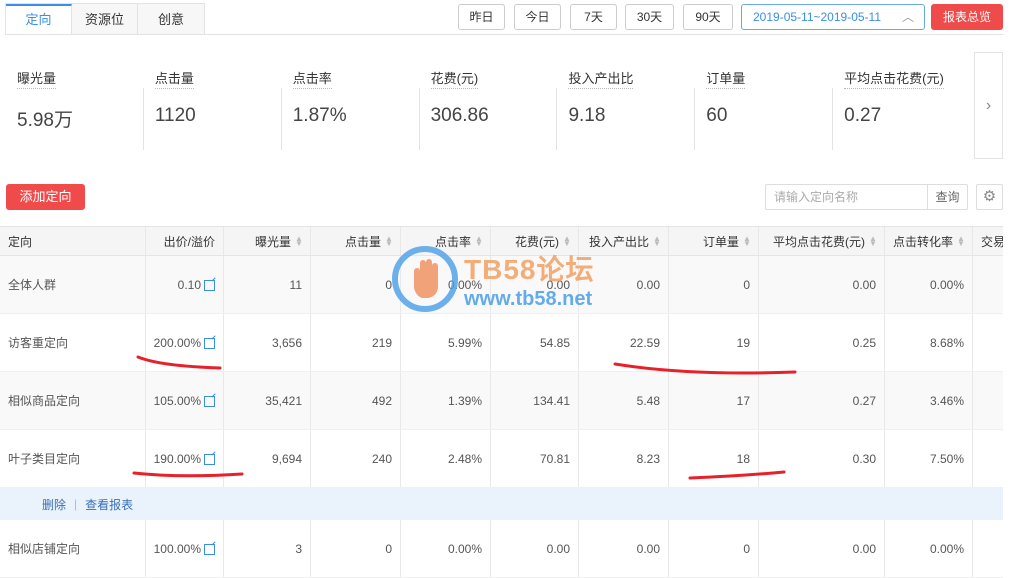 The height and width of the screenshot is (578, 1027). I want to click on table-cell: 1.39%, so click(446, 400).